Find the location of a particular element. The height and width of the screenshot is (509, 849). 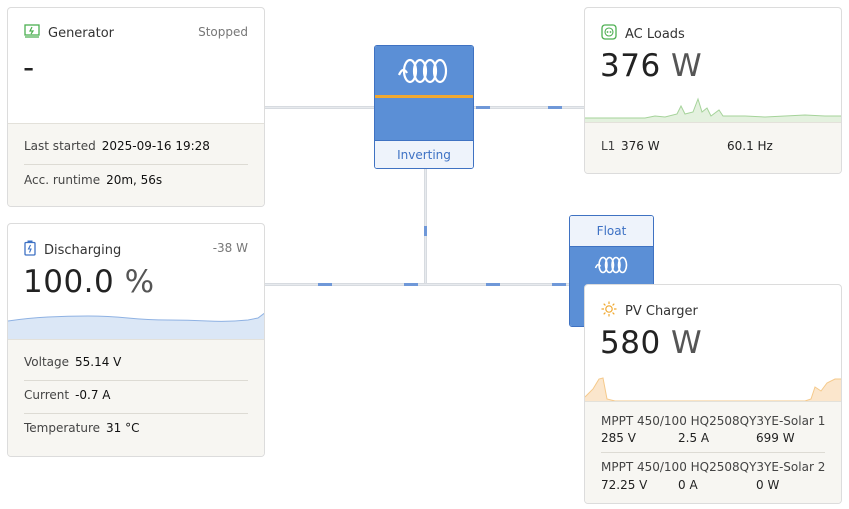

inverter-device: Inverting is located at coordinates (424, 107).